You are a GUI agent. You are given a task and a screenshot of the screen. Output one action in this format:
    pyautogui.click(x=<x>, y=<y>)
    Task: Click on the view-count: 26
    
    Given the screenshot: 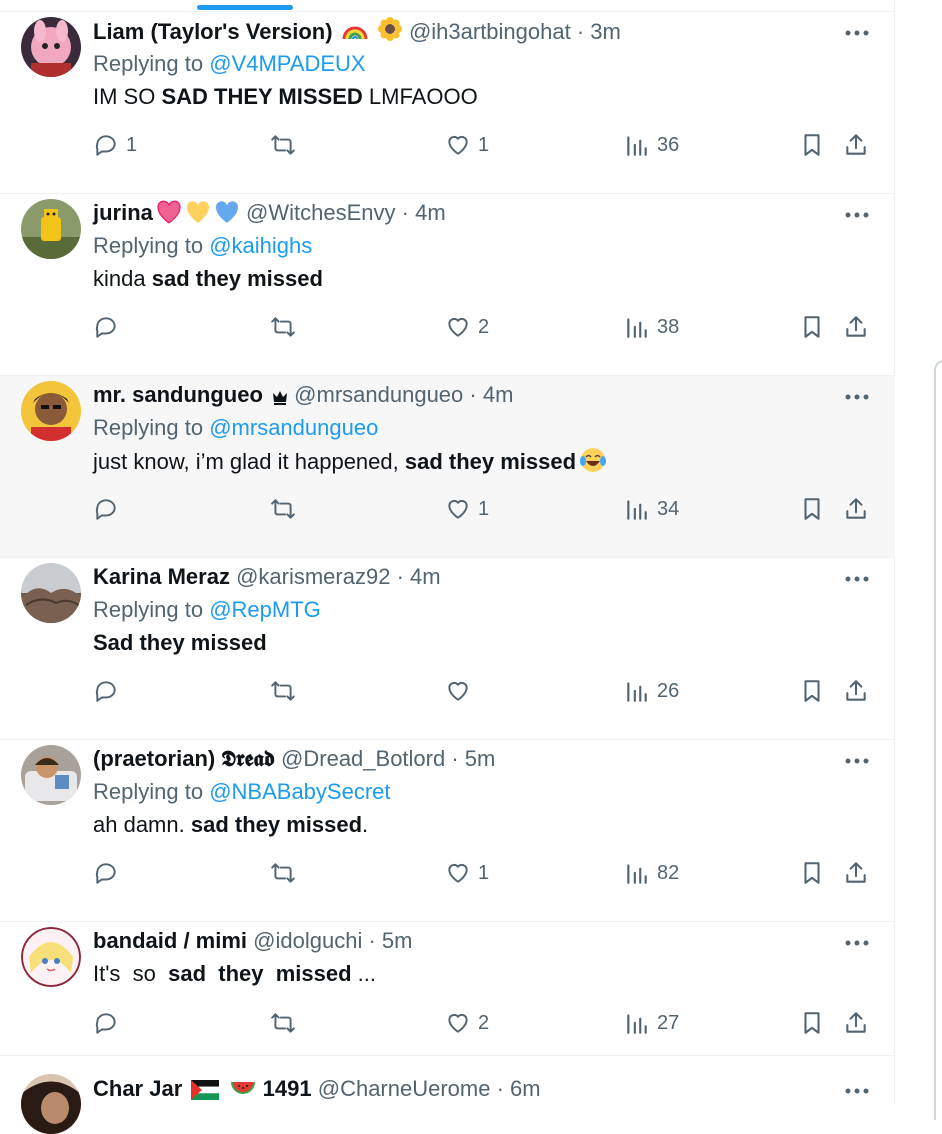 What is the action you would take?
    pyautogui.click(x=668, y=690)
    